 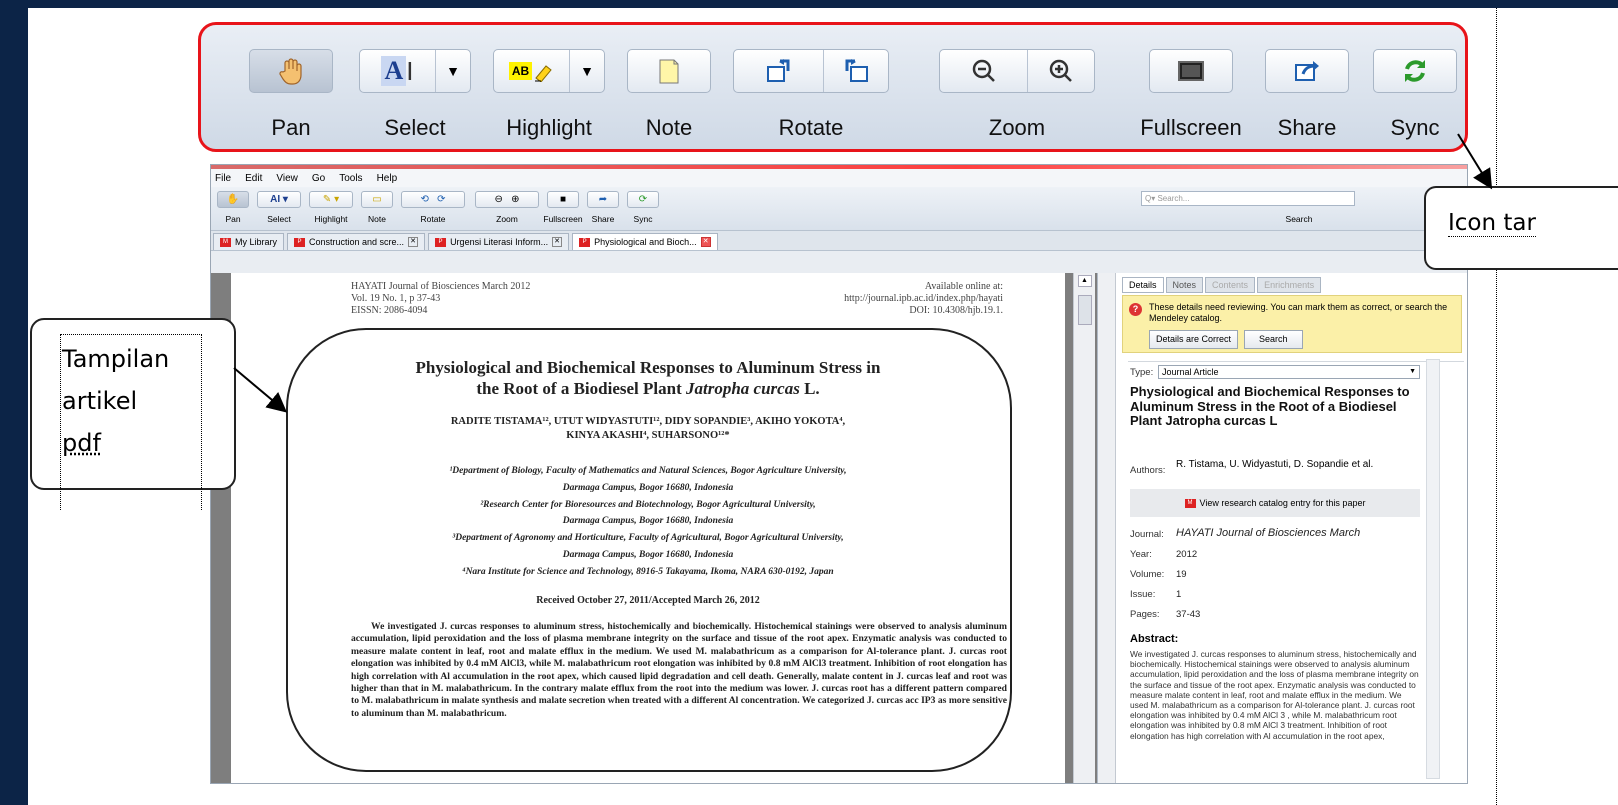 I want to click on arrow-to-toolbar, so click(x=1475, y=161).